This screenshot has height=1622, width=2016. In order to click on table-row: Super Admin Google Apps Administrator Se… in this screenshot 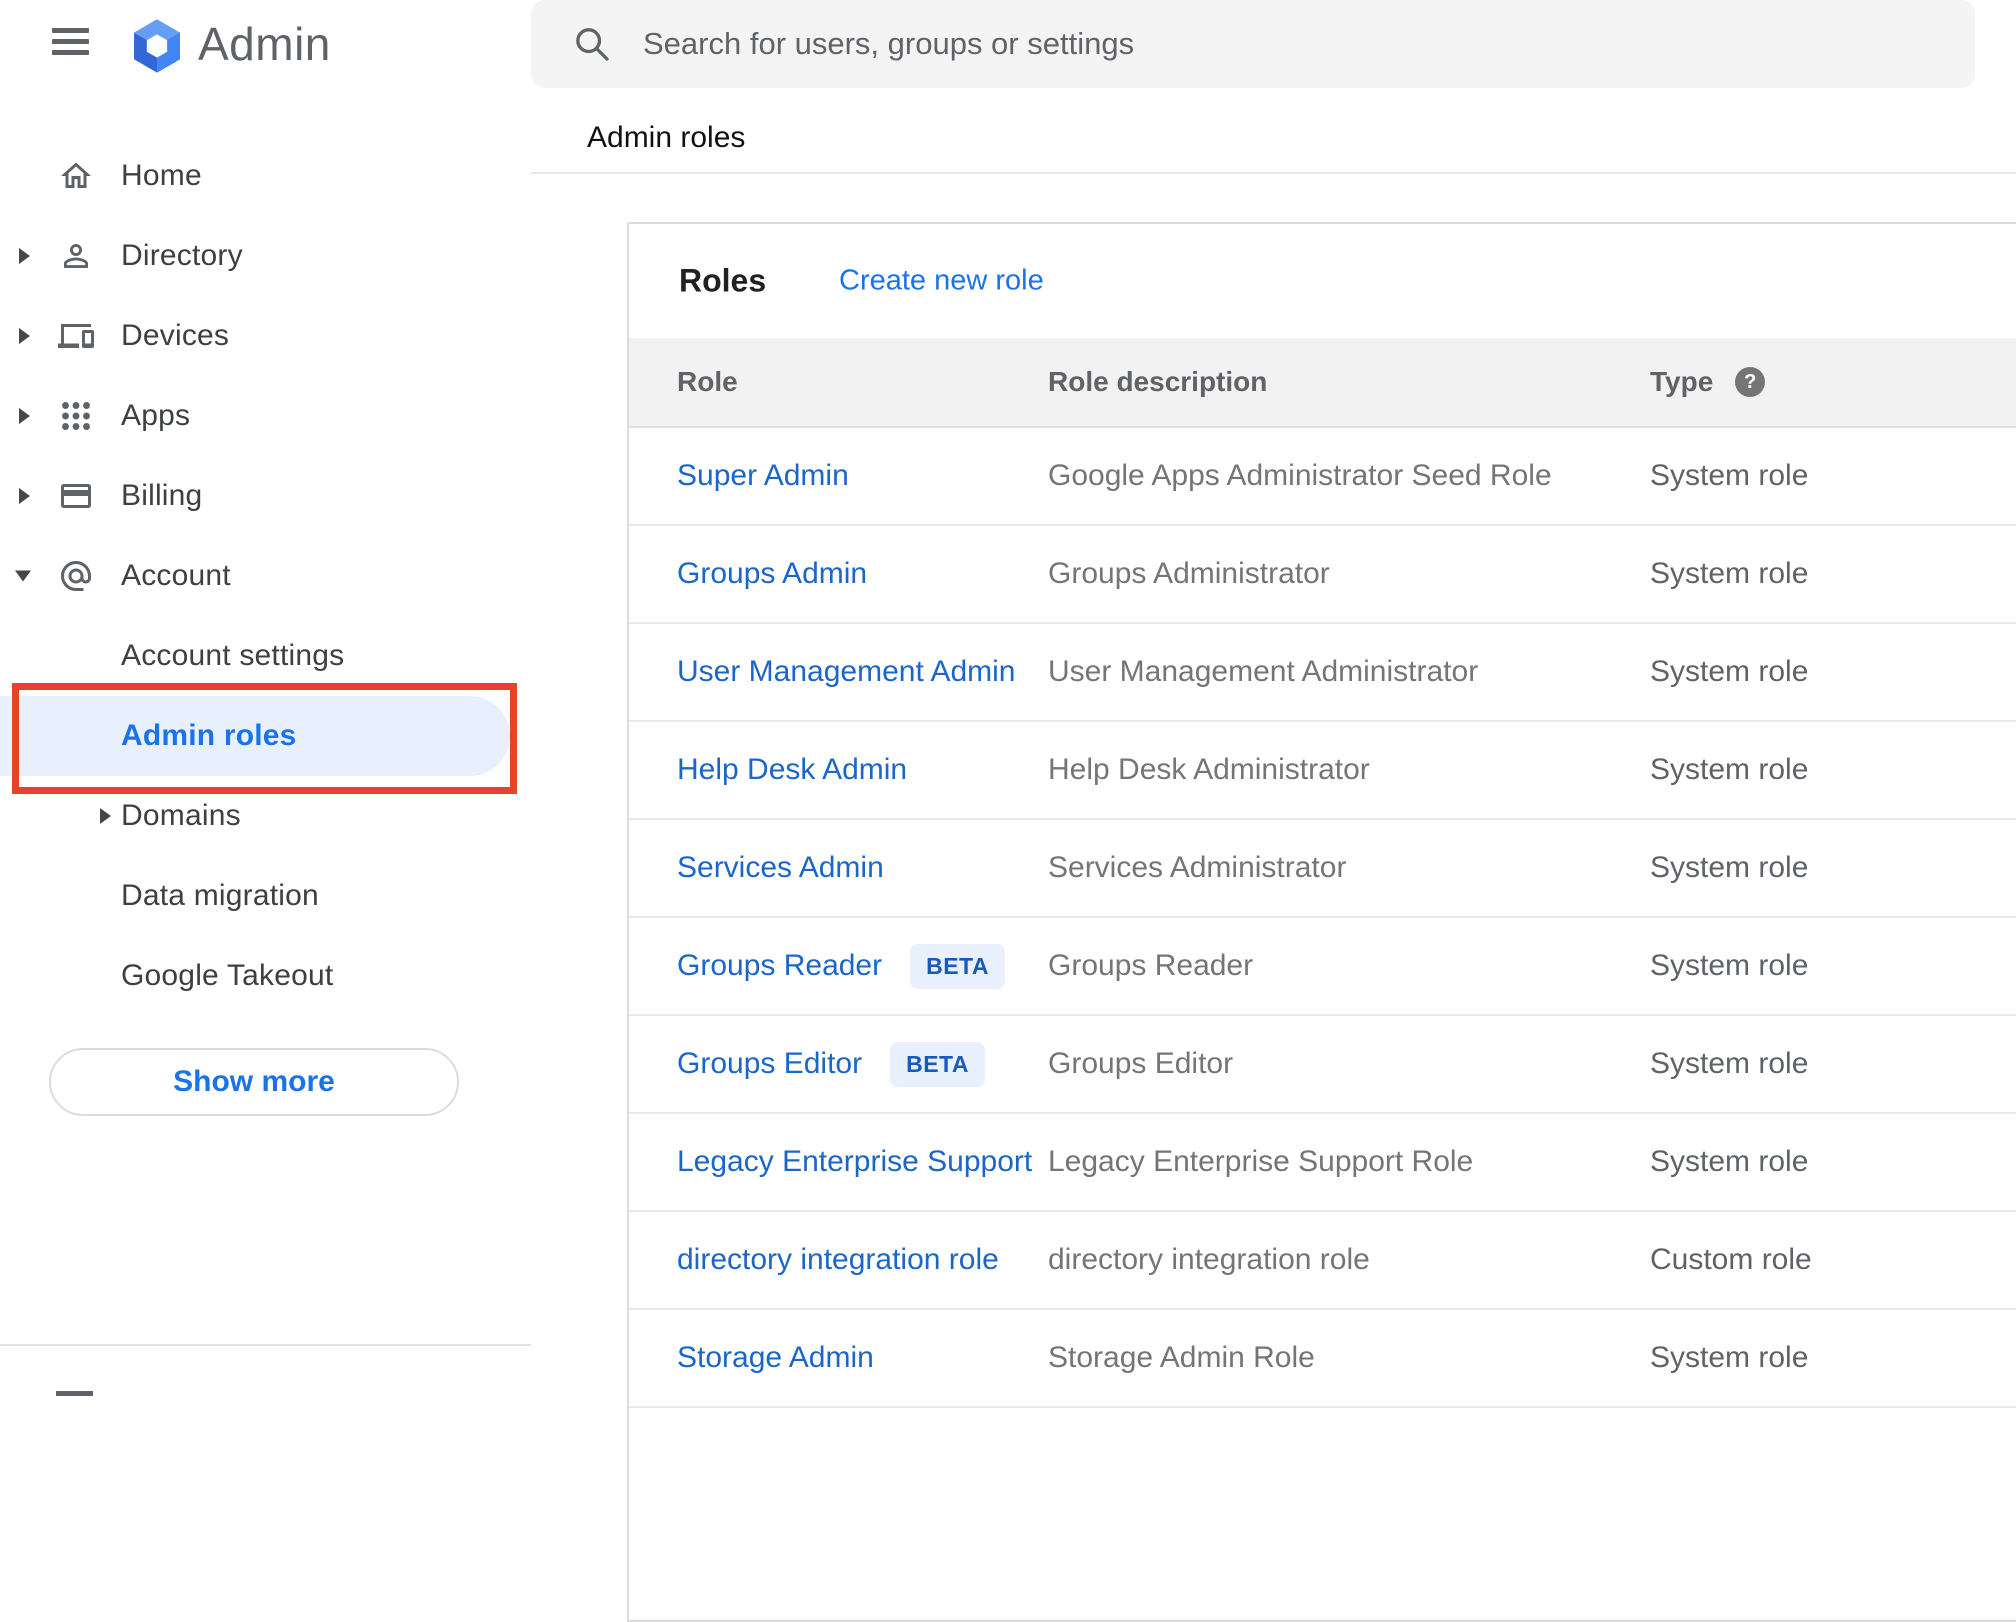, I will do `click(1322, 477)`.